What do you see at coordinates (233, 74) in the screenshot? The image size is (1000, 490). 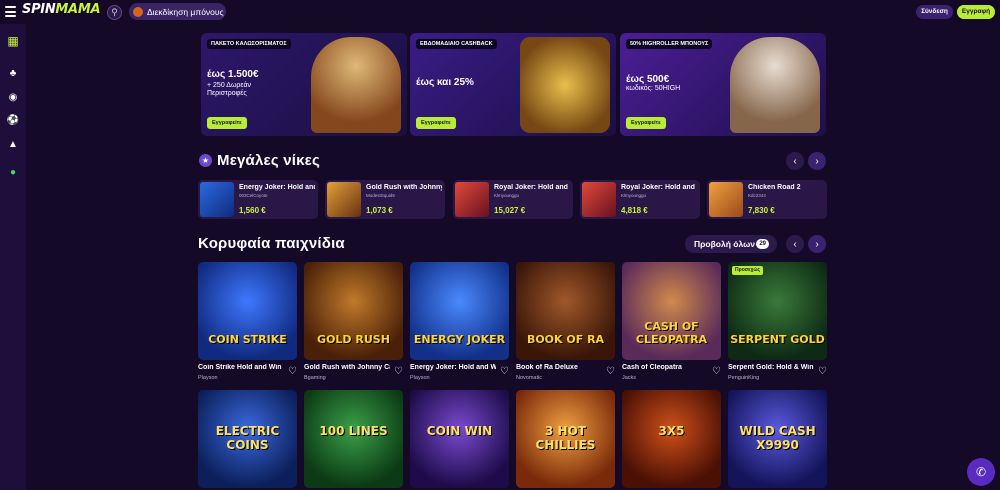 I see `promo-headline: έως 1.500€` at bounding box center [233, 74].